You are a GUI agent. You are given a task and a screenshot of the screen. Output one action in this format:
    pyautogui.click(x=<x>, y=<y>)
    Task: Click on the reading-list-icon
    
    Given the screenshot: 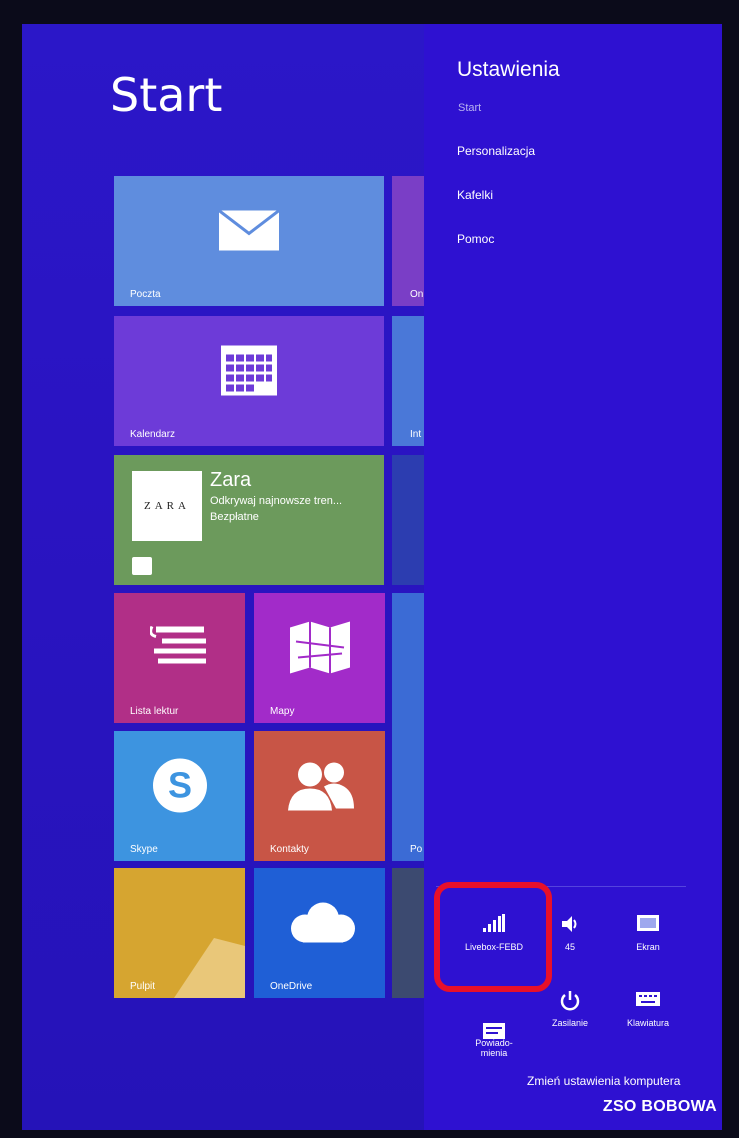 What is the action you would take?
    pyautogui.click(x=179, y=650)
    